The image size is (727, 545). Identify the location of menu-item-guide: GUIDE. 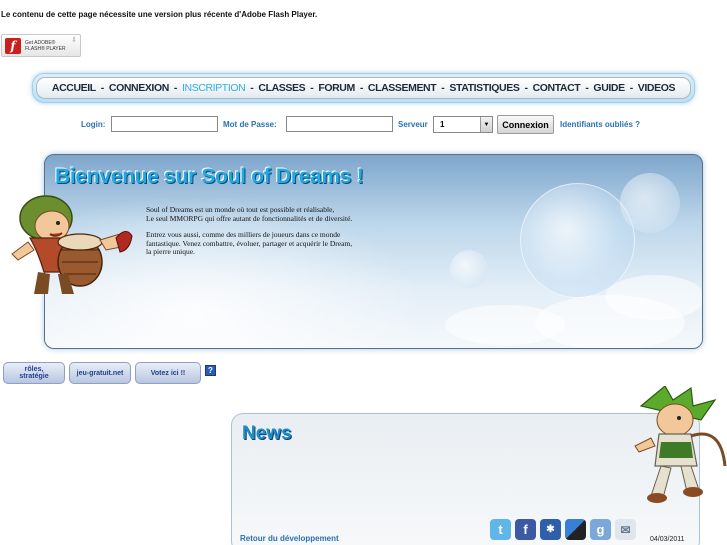
(609, 88).